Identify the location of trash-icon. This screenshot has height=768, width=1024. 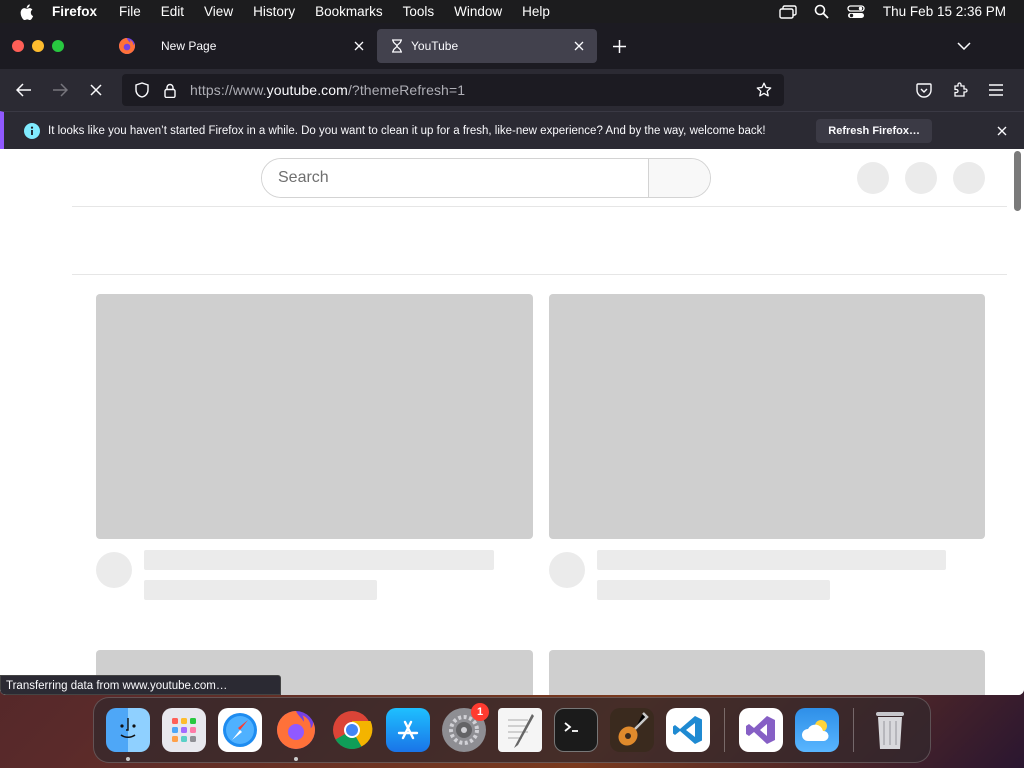
(890, 730).